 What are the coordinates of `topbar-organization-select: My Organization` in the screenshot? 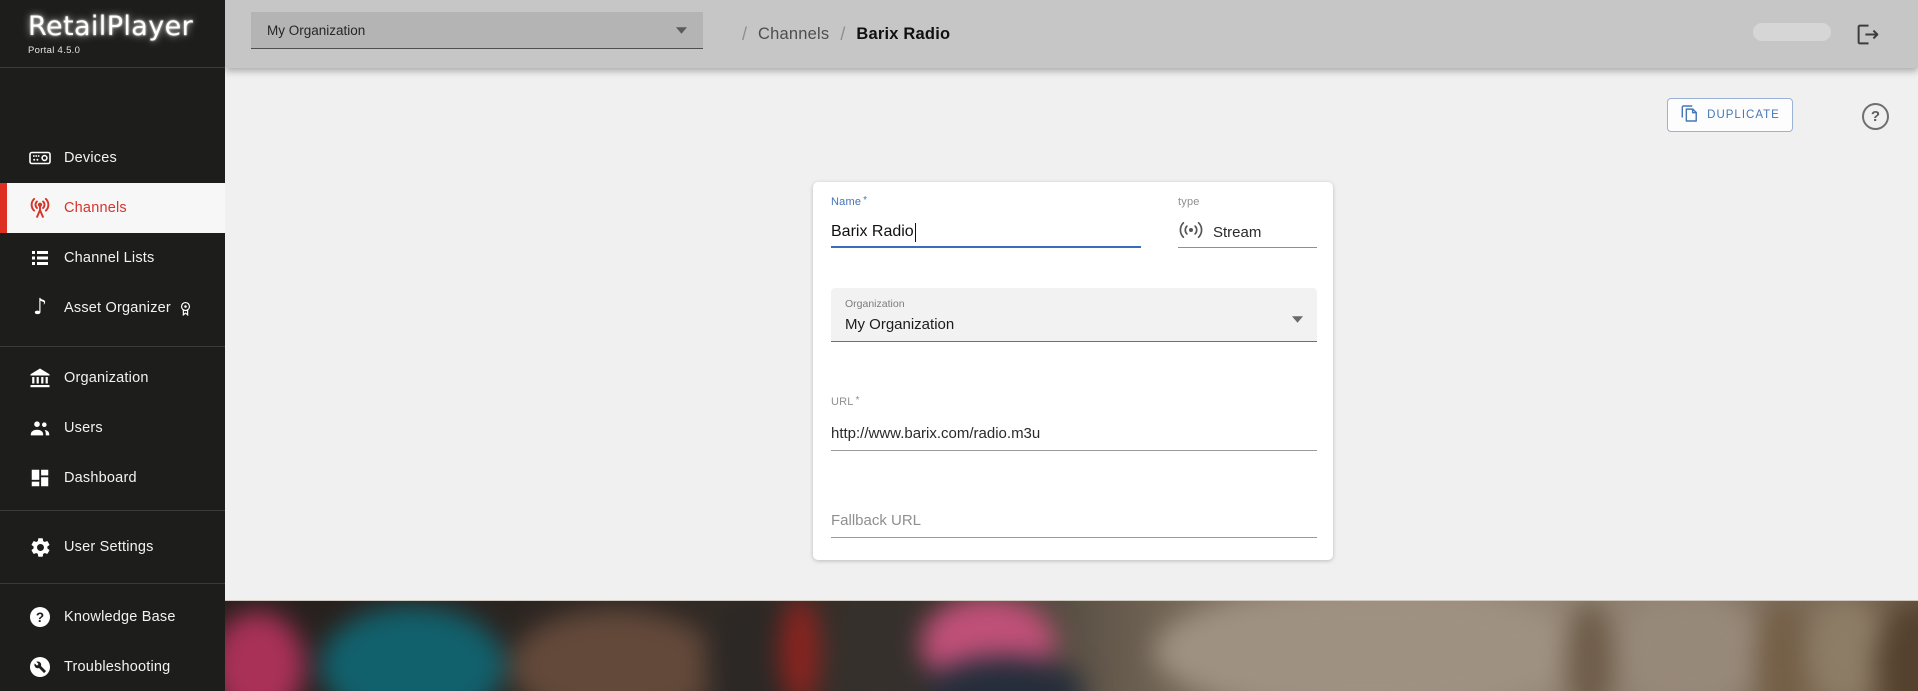 It's located at (477, 30).